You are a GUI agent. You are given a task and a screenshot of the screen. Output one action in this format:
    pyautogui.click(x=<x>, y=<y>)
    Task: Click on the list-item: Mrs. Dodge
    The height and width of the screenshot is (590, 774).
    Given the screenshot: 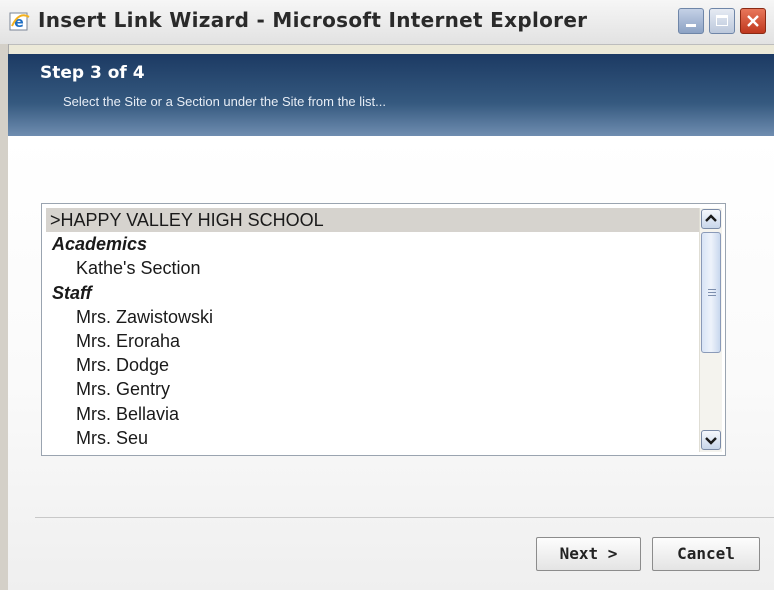 What is the action you would take?
    pyautogui.click(x=373, y=365)
    